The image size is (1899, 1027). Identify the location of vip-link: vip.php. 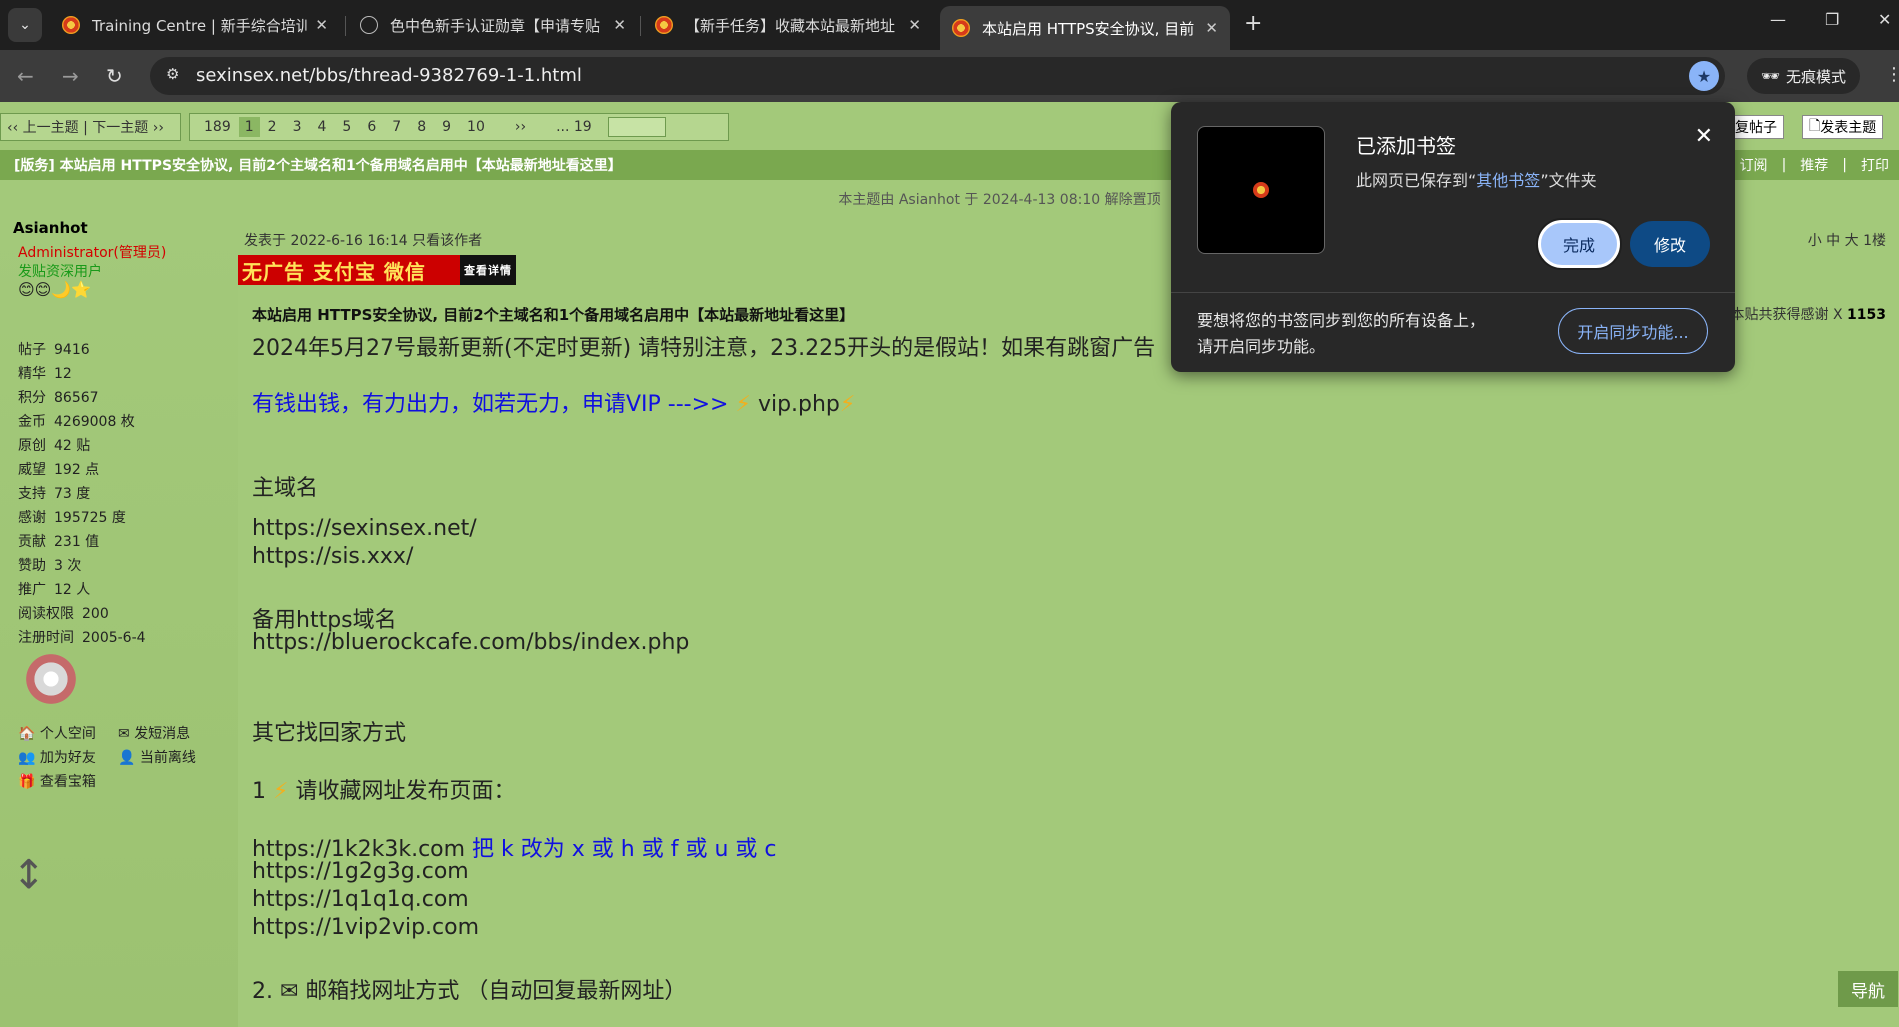
(799, 404).